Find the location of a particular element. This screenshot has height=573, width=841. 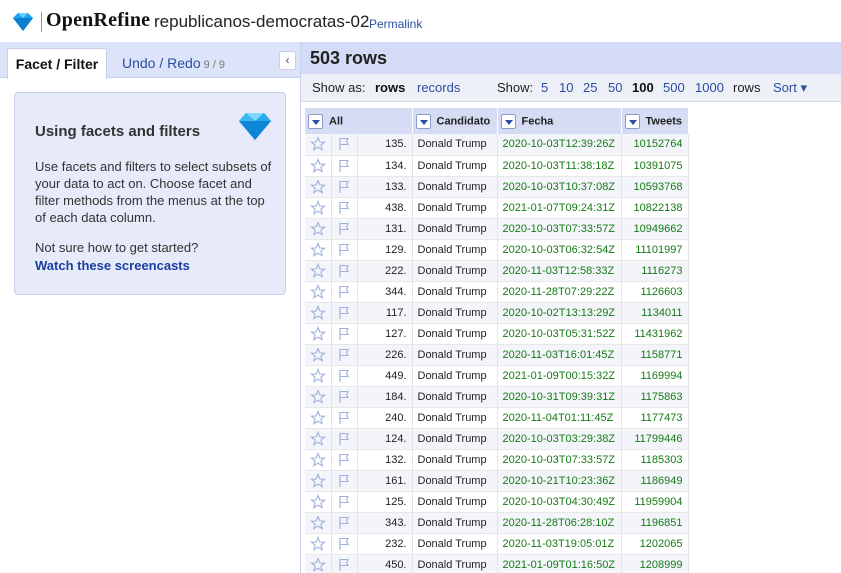

show-as-records: records is located at coordinates (438, 87).